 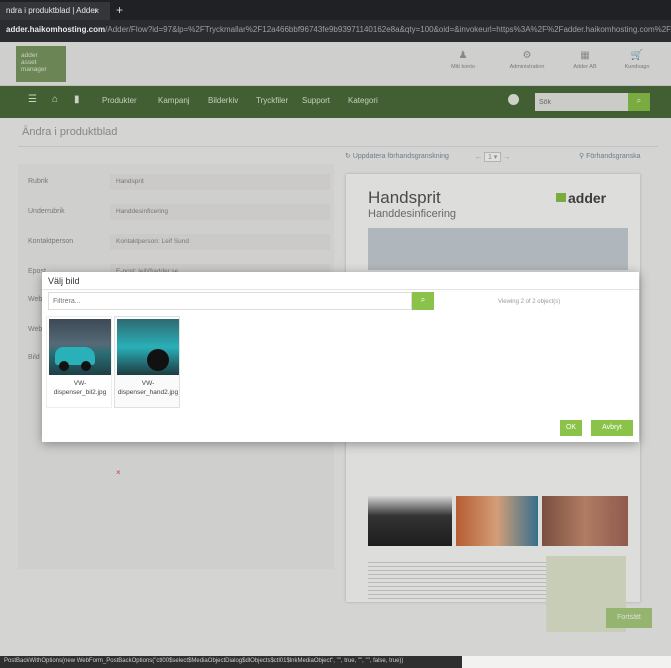 I want to click on image-thumbnail: VW-dispenser_hand2.jpg, so click(x=147, y=362).